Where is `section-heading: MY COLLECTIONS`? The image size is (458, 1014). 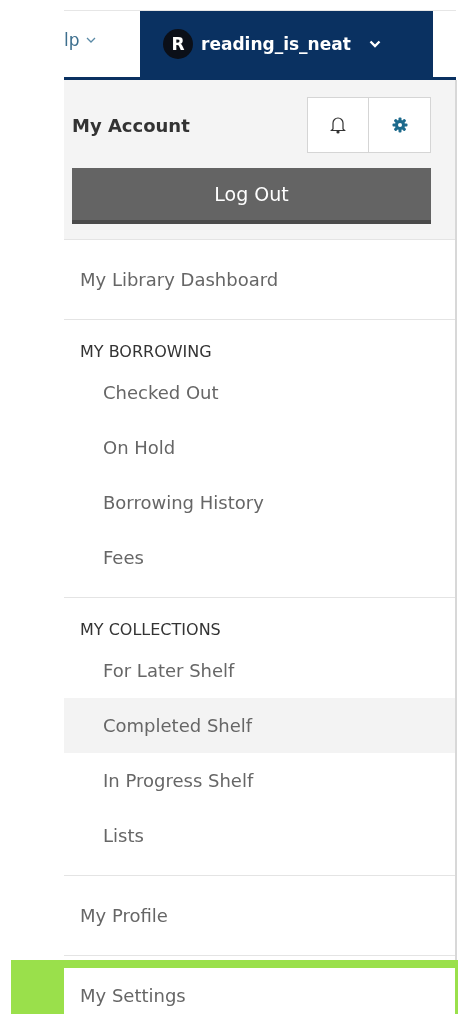 section-heading: MY COLLECTIONS is located at coordinates (150, 630).